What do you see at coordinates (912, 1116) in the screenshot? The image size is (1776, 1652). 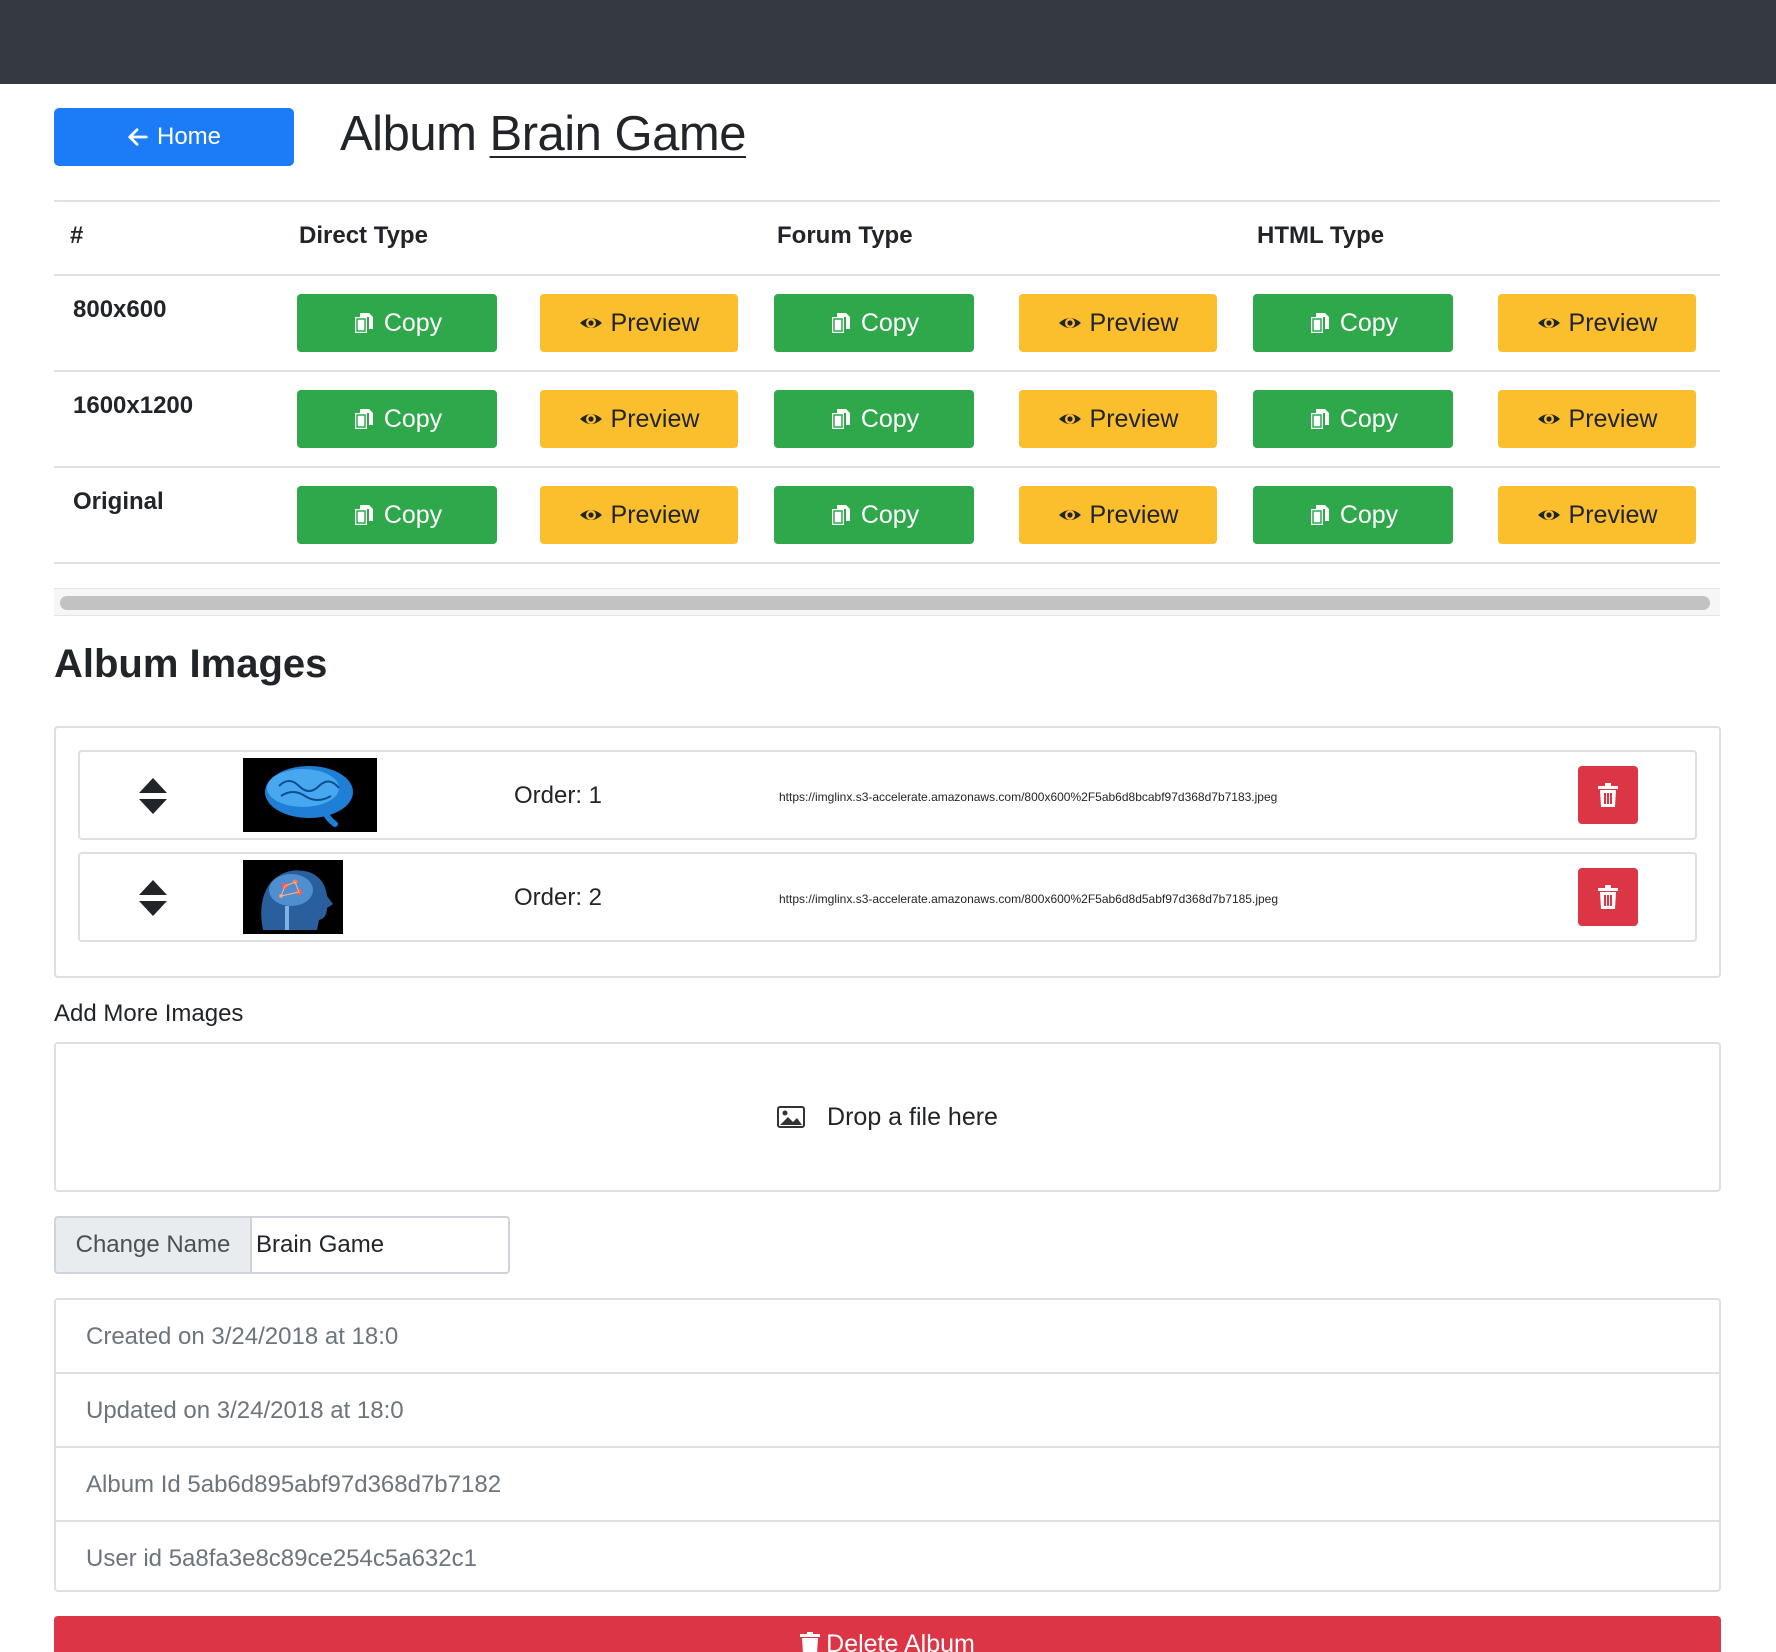 I see `dropzone-text: Drop a file here` at bounding box center [912, 1116].